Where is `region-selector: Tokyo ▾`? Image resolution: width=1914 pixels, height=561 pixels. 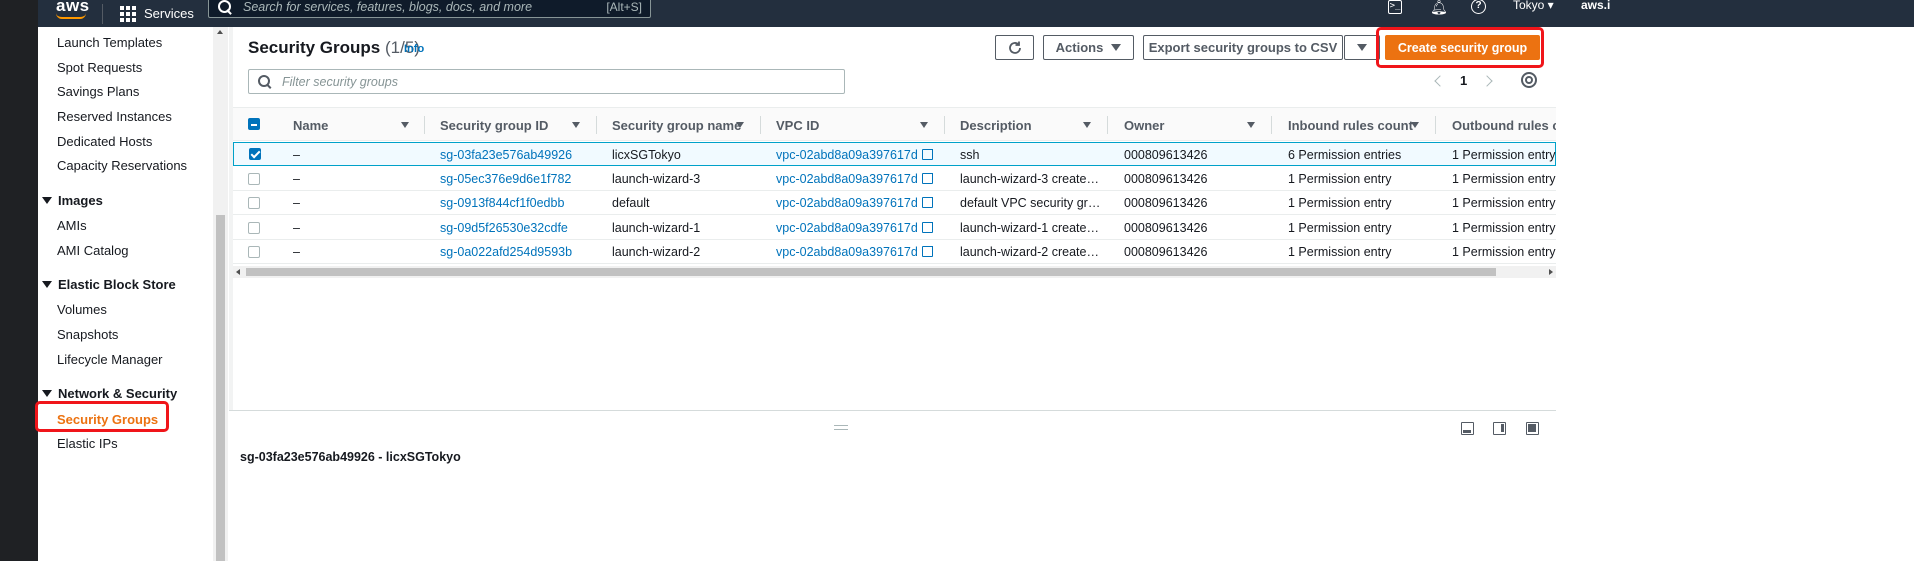 region-selector: Tokyo ▾ is located at coordinates (1533, 6).